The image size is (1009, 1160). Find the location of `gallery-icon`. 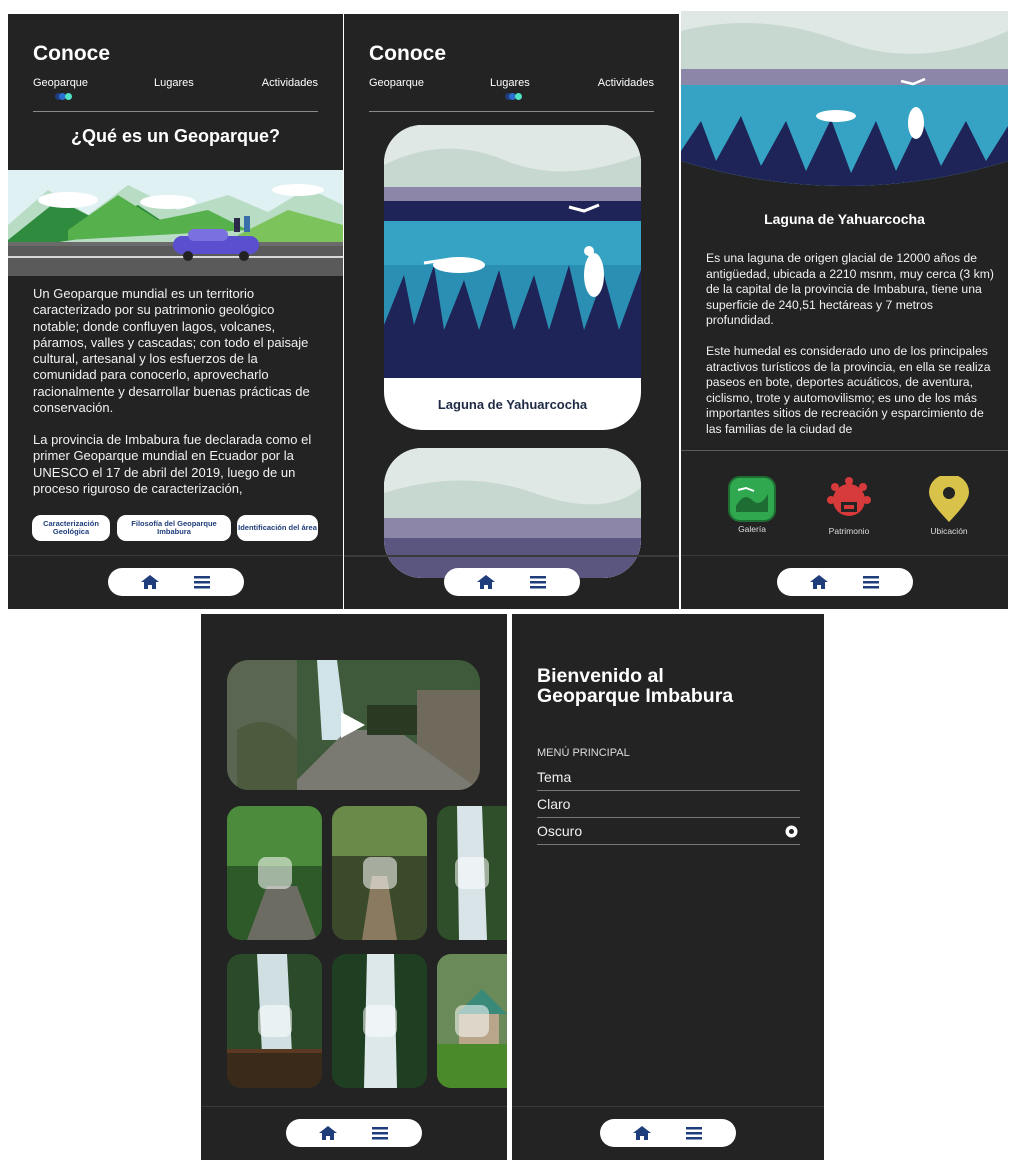

gallery-icon is located at coordinates (752, 499).